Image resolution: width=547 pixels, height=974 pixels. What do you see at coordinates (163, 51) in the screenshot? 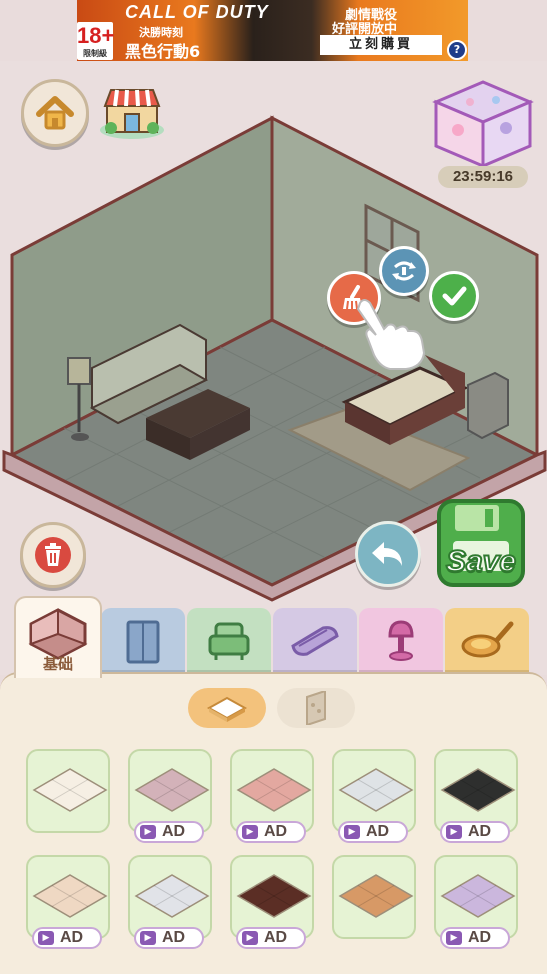
I see `ad-title: 黑色行動6` at bounding box center [163, 51].